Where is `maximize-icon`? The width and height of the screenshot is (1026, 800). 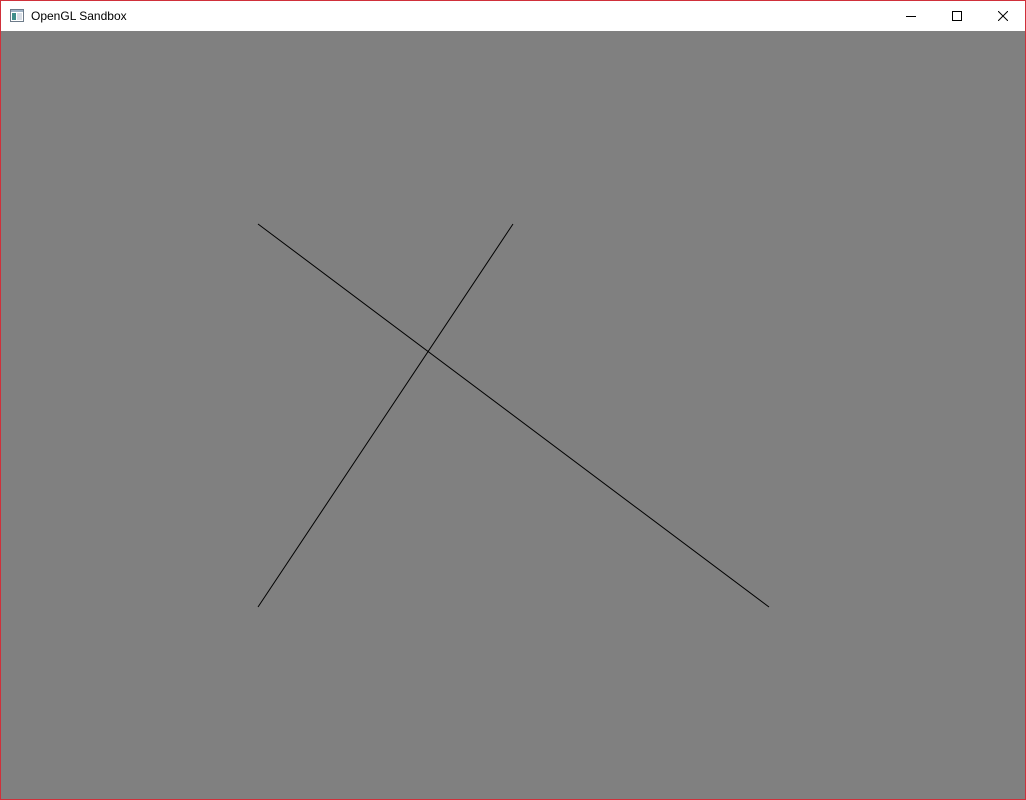 maximize-icon is located at coordinates (957, 16).